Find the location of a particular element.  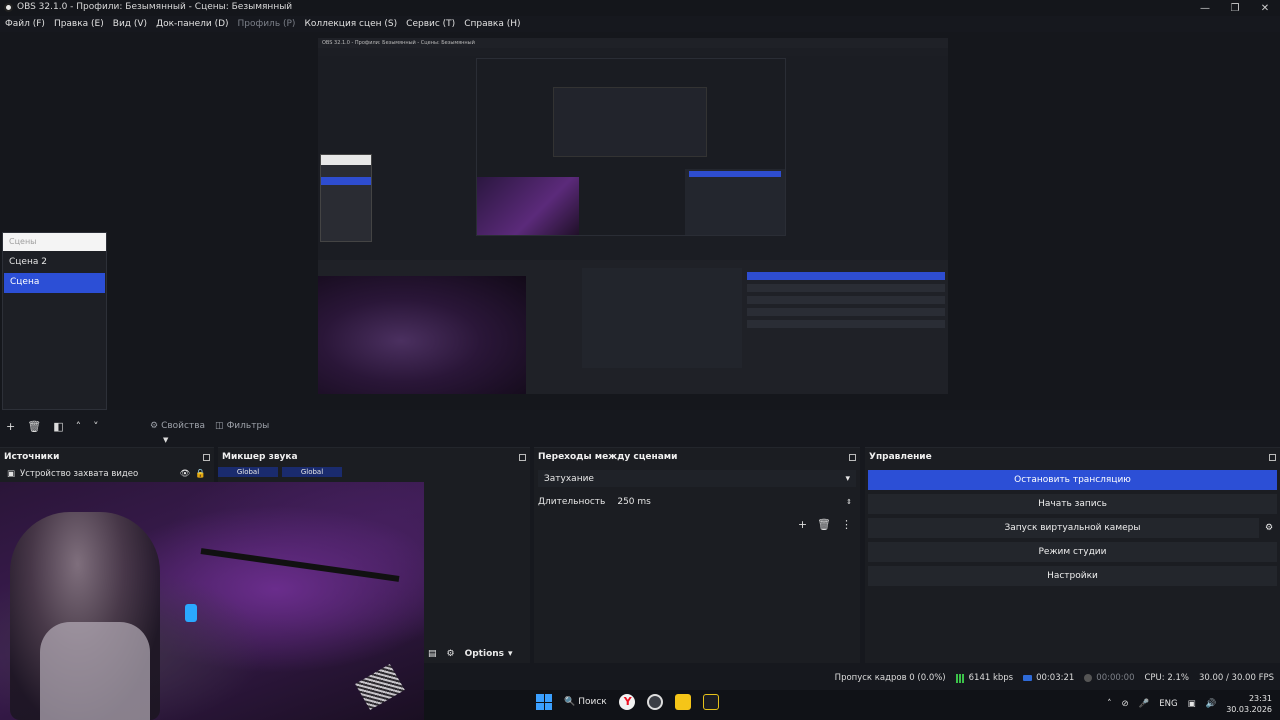

maximize-icon: ❐ is located at coordinates (1235, 8).